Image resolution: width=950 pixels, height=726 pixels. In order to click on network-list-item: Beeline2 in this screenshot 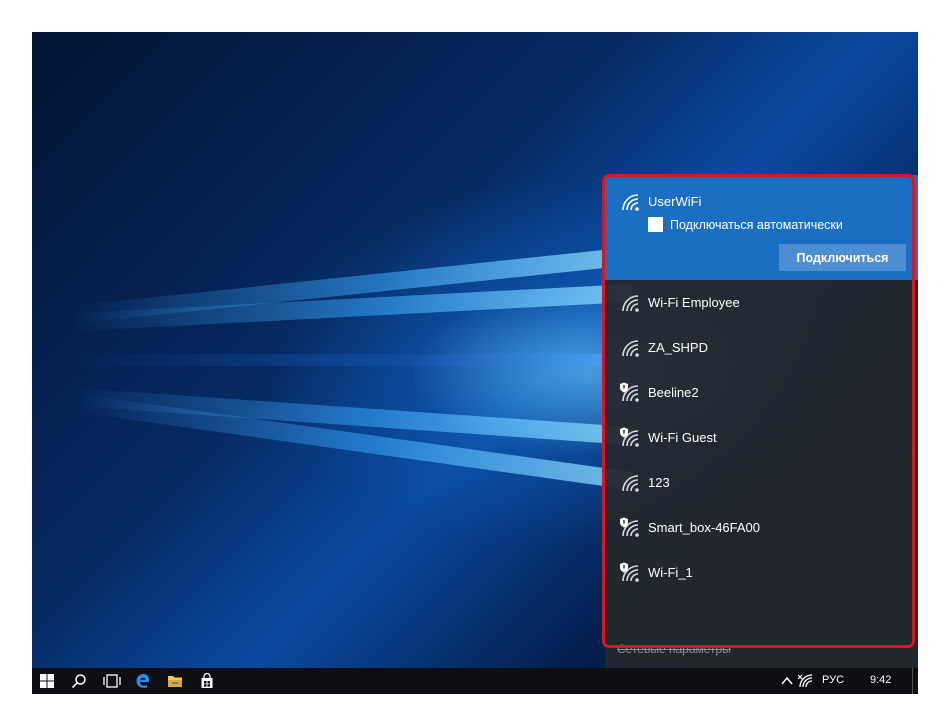, I will do `click(761, 392)`.